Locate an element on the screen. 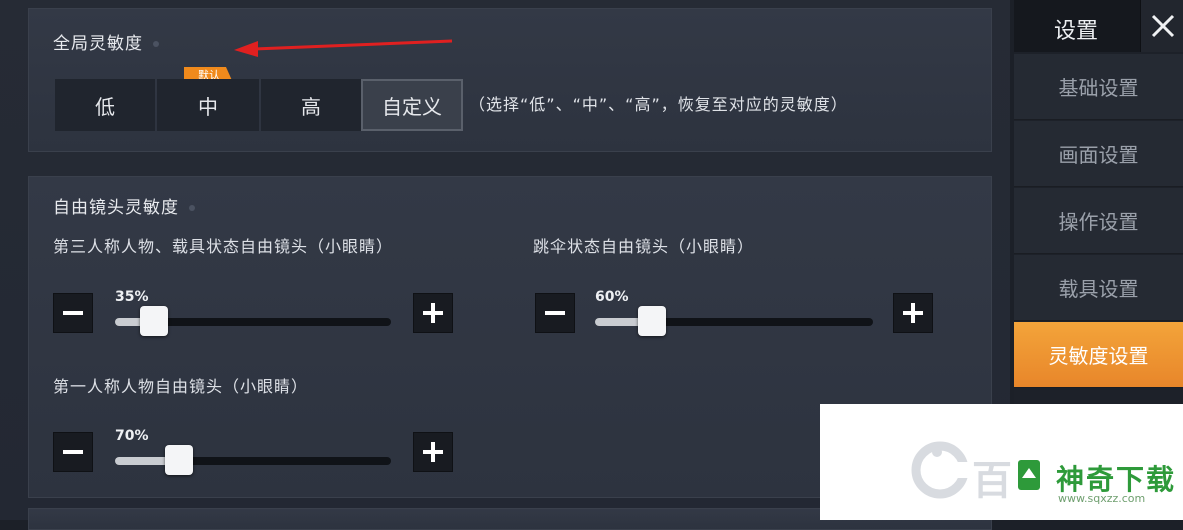 The width and height of the screenshot is (1183, 530). close-icon is located at coordinates (1162, 26).